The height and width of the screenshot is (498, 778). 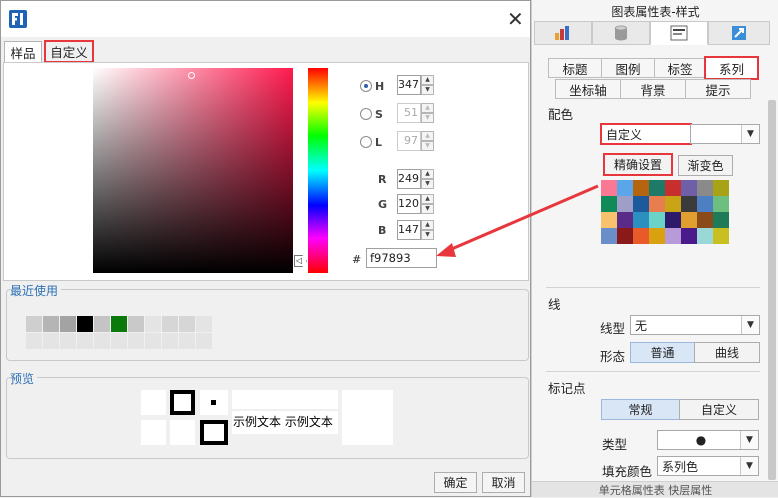 I want to click on tab-series: 系列, so click(x=731, y=68).